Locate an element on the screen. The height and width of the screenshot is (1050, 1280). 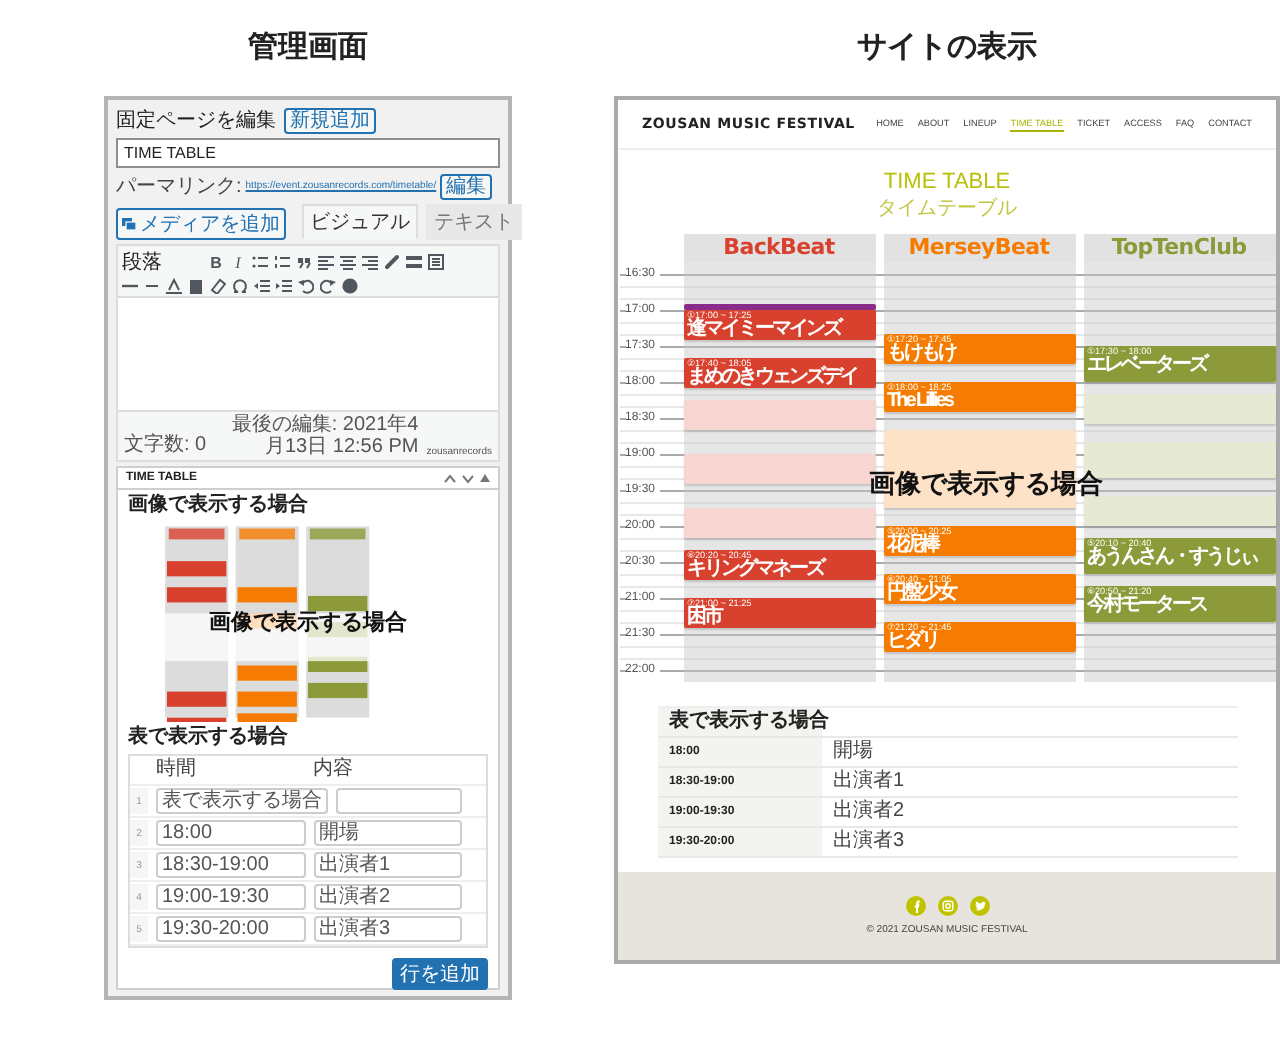
editor-tab: テキスト is located at coordinates (474, 222).